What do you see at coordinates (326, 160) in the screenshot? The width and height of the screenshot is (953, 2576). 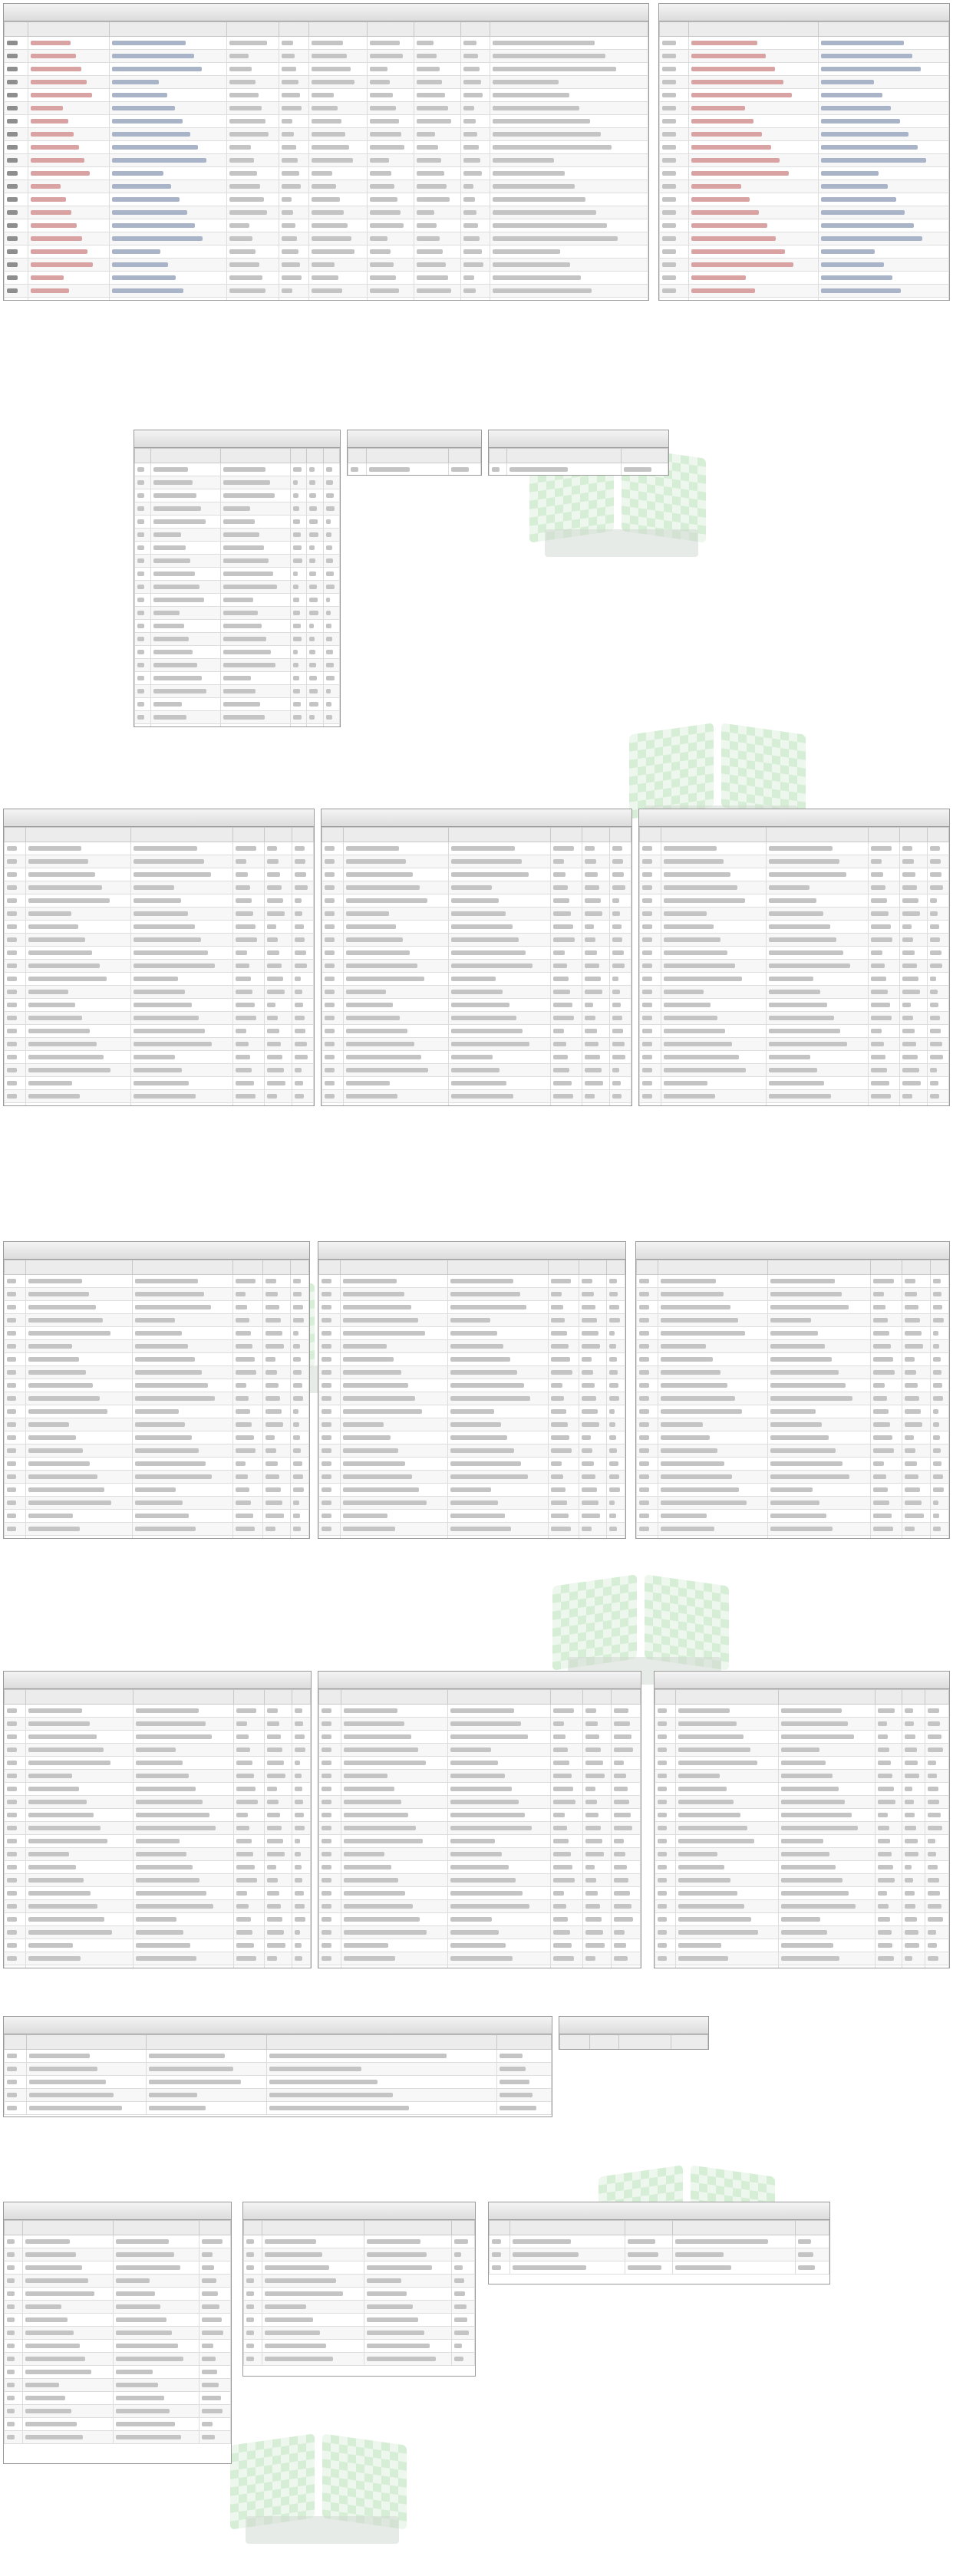 I see `results-table` at bounding box center [326, 160].